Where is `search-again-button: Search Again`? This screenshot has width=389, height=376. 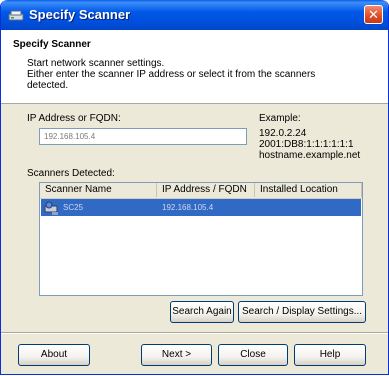
search-again-button: Search Again is located at coordinates (202, 312).